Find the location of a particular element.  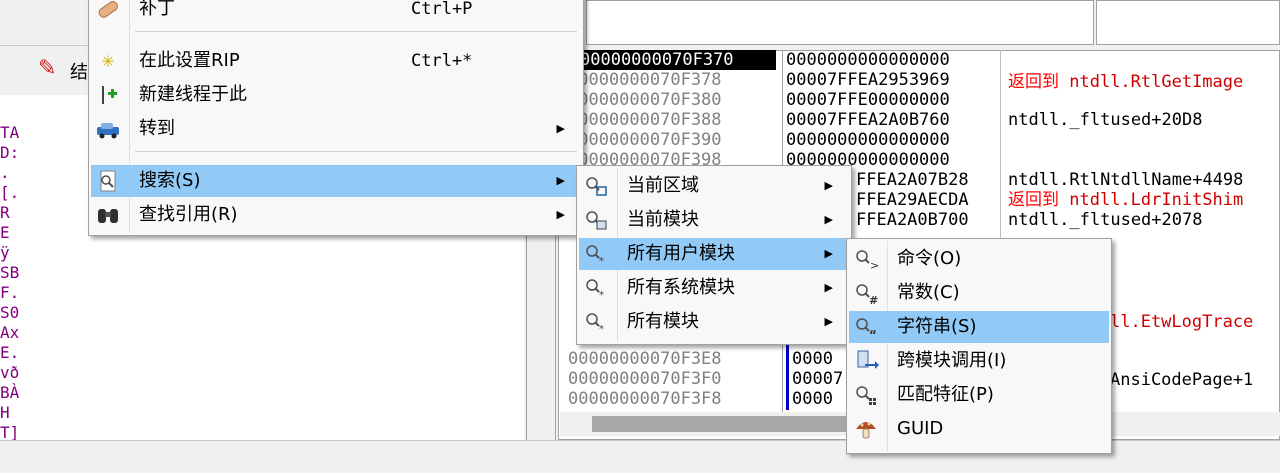

stack-address: 00000000070F3F8 is located at coordinates (673, 399).